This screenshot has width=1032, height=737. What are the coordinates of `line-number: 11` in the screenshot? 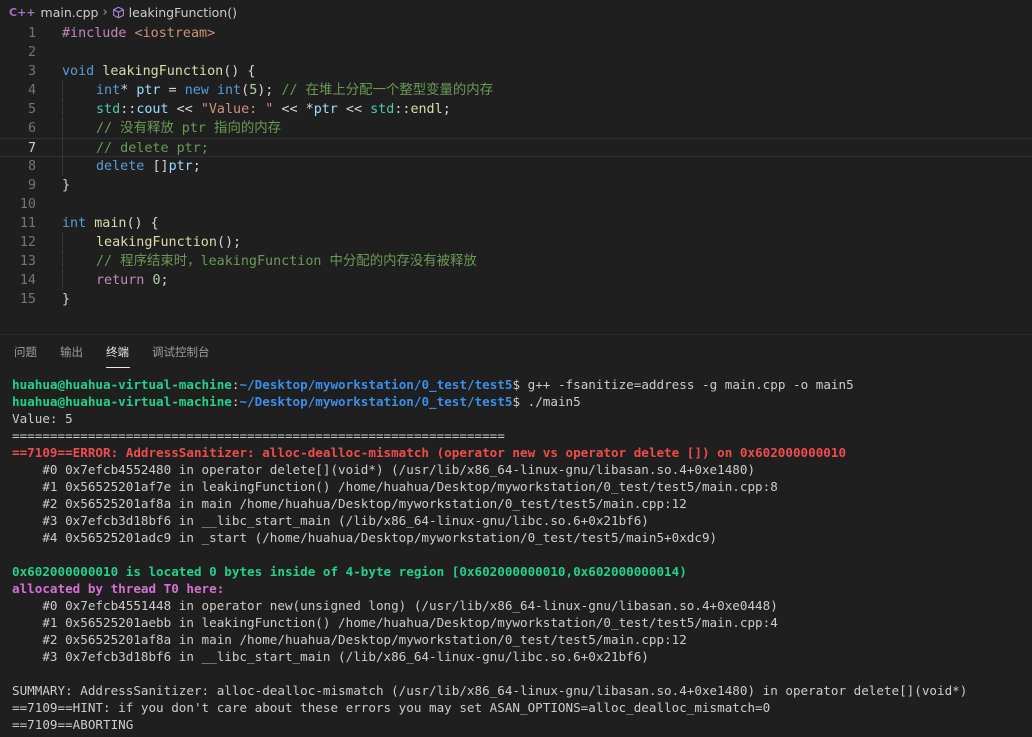 It's located at (27, 223).